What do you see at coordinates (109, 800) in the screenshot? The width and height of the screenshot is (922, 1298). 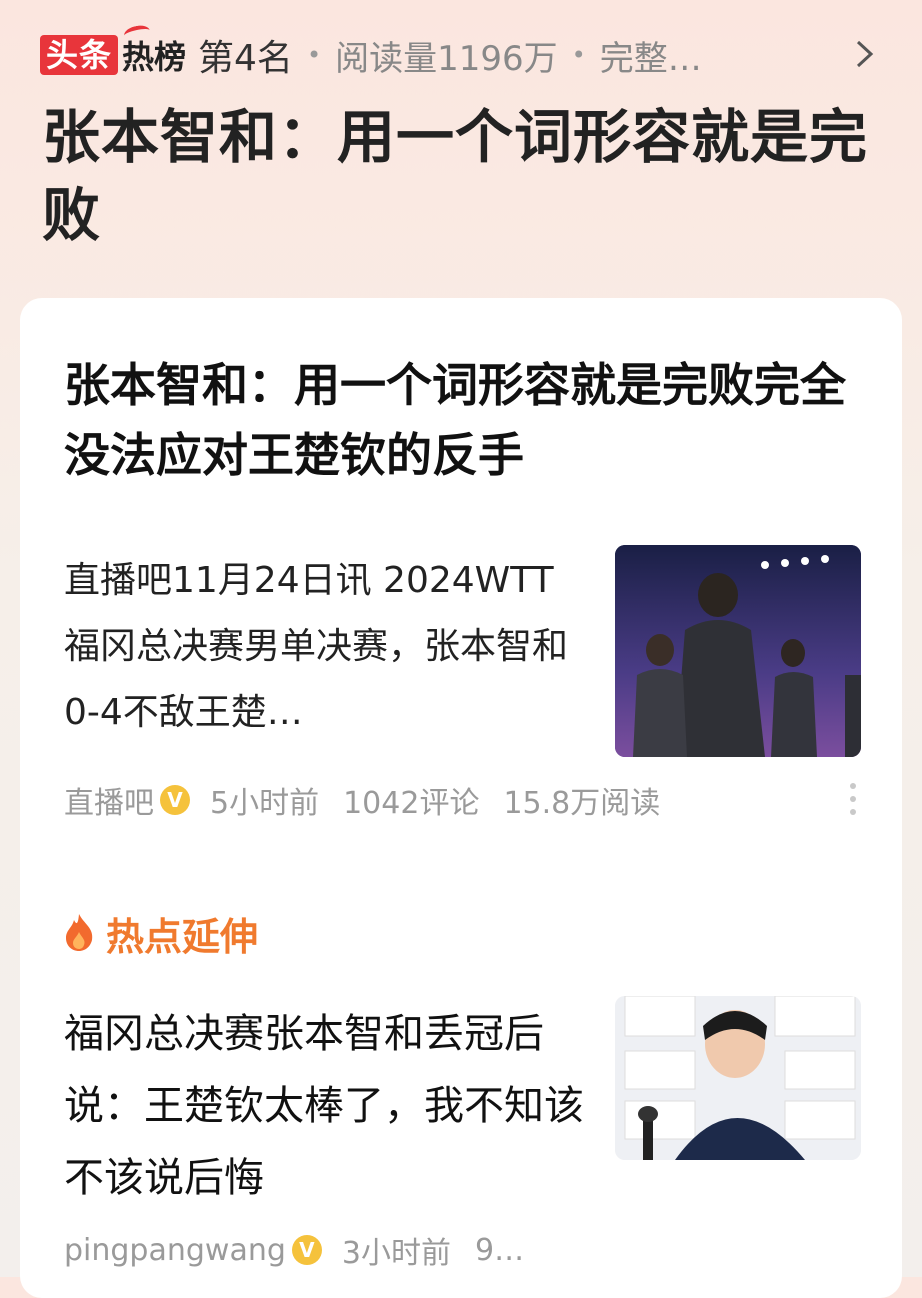 I see `article-source: 直播吧` at bounding box center [109, 800].